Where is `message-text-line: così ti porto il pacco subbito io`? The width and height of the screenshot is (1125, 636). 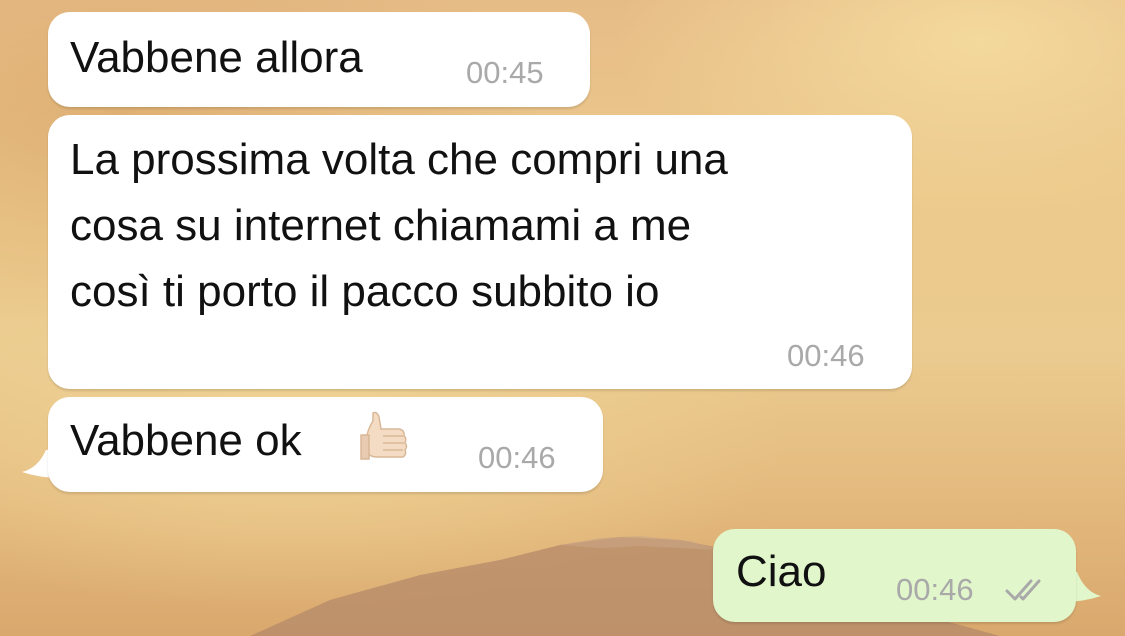
message-text-line: così ti porto il pacco subbito io is located at coordinates (365, 291).